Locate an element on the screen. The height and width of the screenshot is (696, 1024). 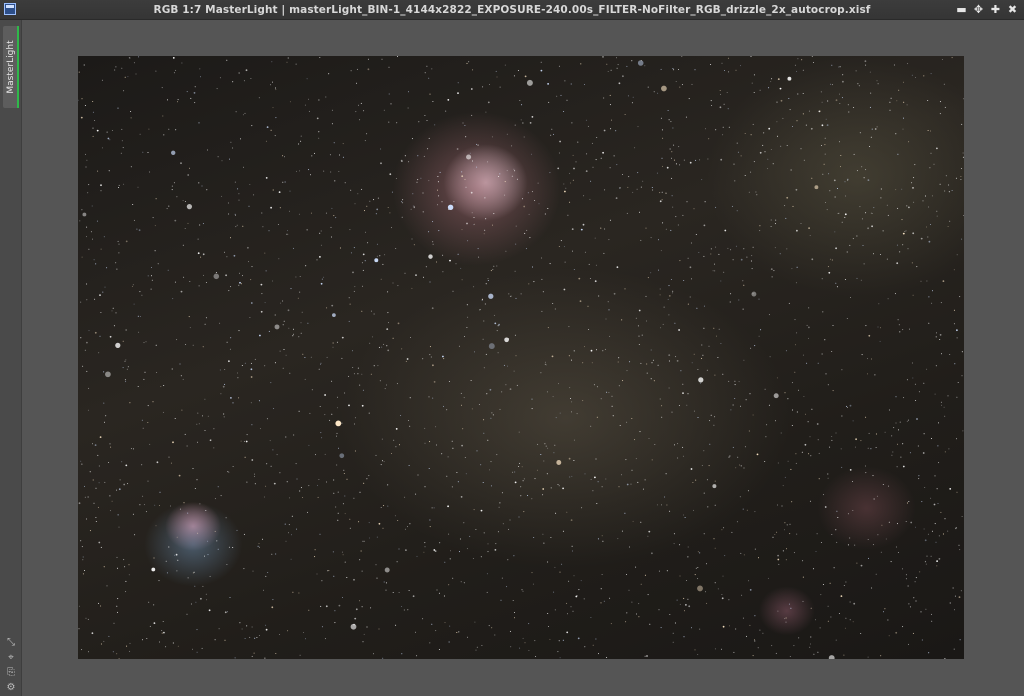
close-button: ✖ is located at coordinates (1012, 10).